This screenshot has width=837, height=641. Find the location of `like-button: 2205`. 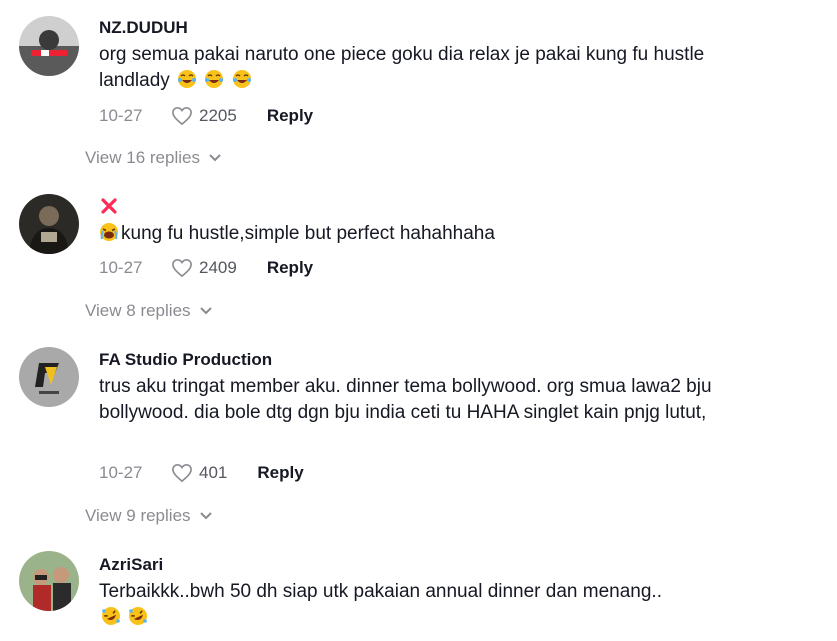

like-button: 2205 is located at coordinates (204, 116).